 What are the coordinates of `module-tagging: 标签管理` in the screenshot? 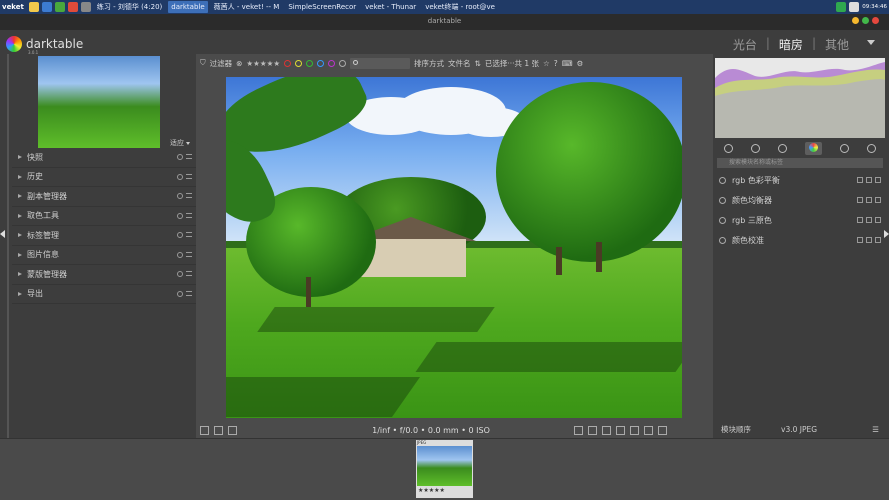 It's located at (104, 236).